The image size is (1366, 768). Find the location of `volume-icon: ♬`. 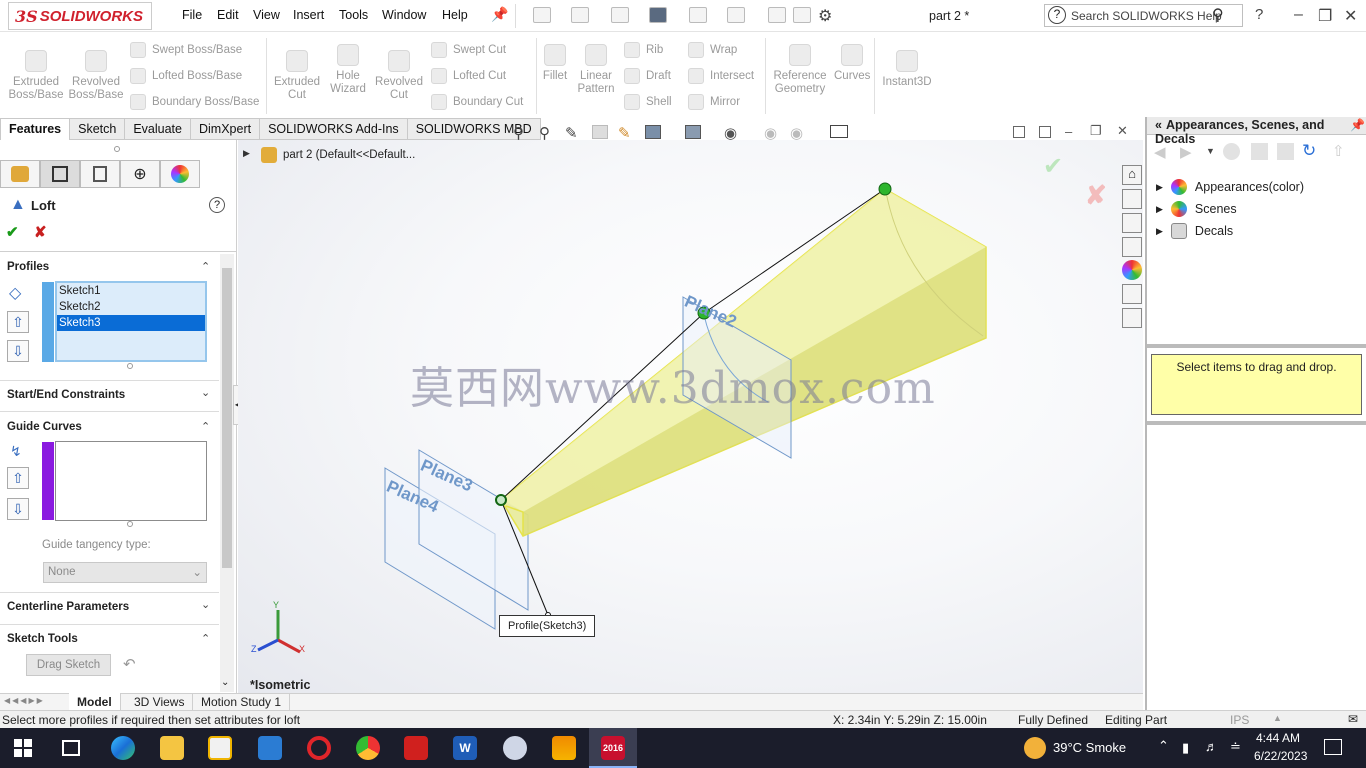

volume-icon: ♬ is located at coordinates (1211, 746).